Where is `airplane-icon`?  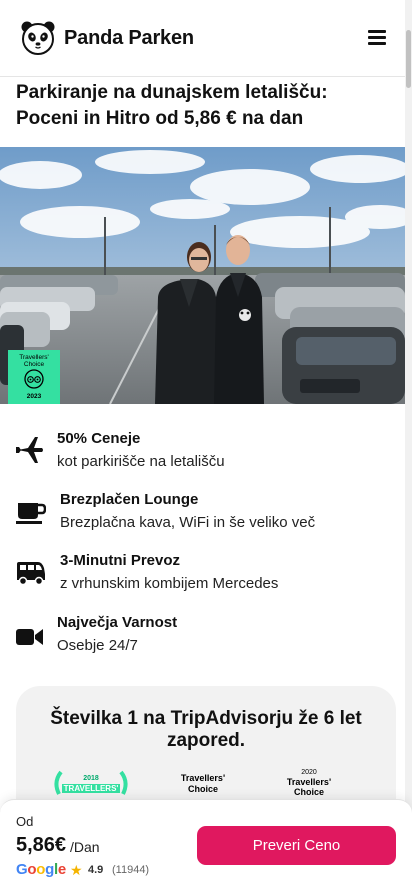 airplane-icon is located at coordinates (29, 450).